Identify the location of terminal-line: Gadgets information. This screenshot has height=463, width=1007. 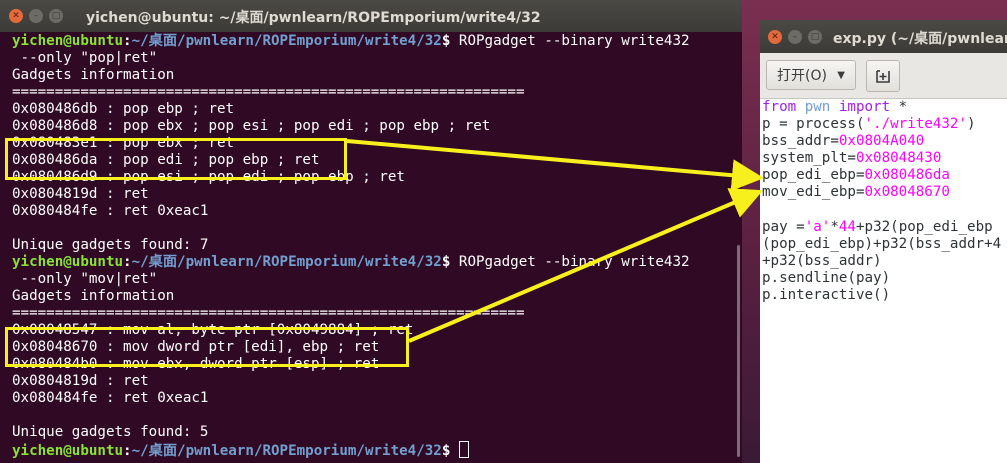
(377, 296).